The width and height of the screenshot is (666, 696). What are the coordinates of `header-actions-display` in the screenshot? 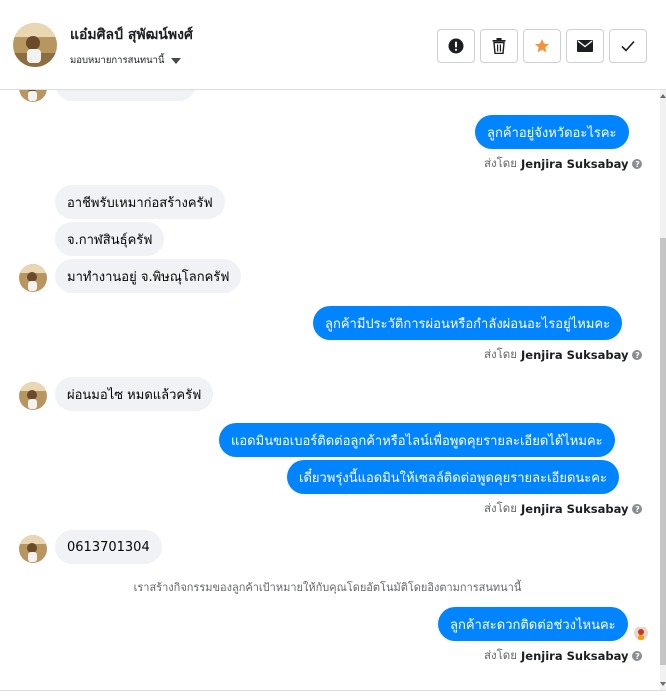 It's located at (542, 46).